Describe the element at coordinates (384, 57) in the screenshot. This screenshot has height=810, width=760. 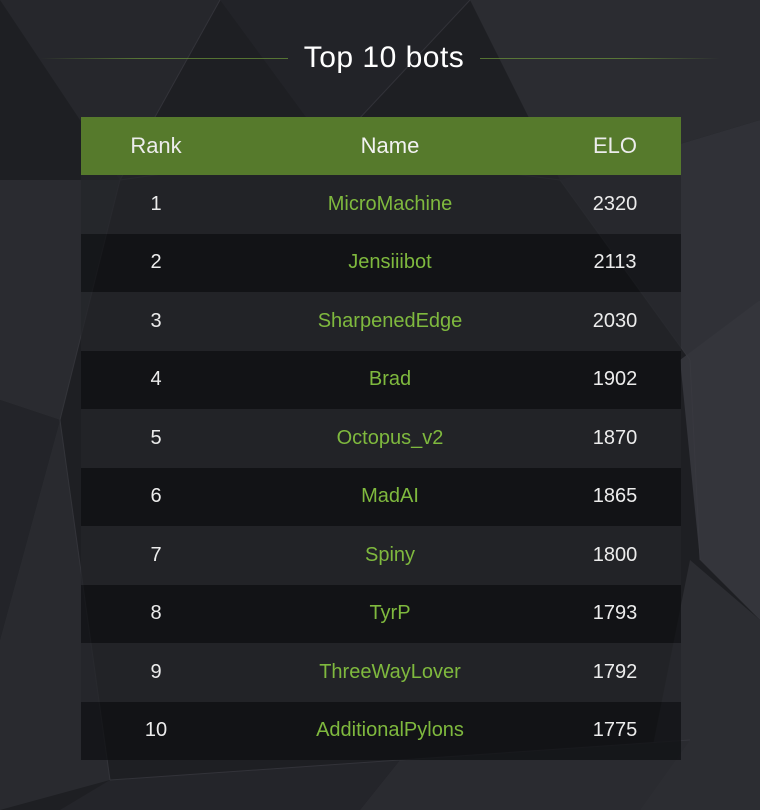
I see `page-title: Top 10 bots` at that location.